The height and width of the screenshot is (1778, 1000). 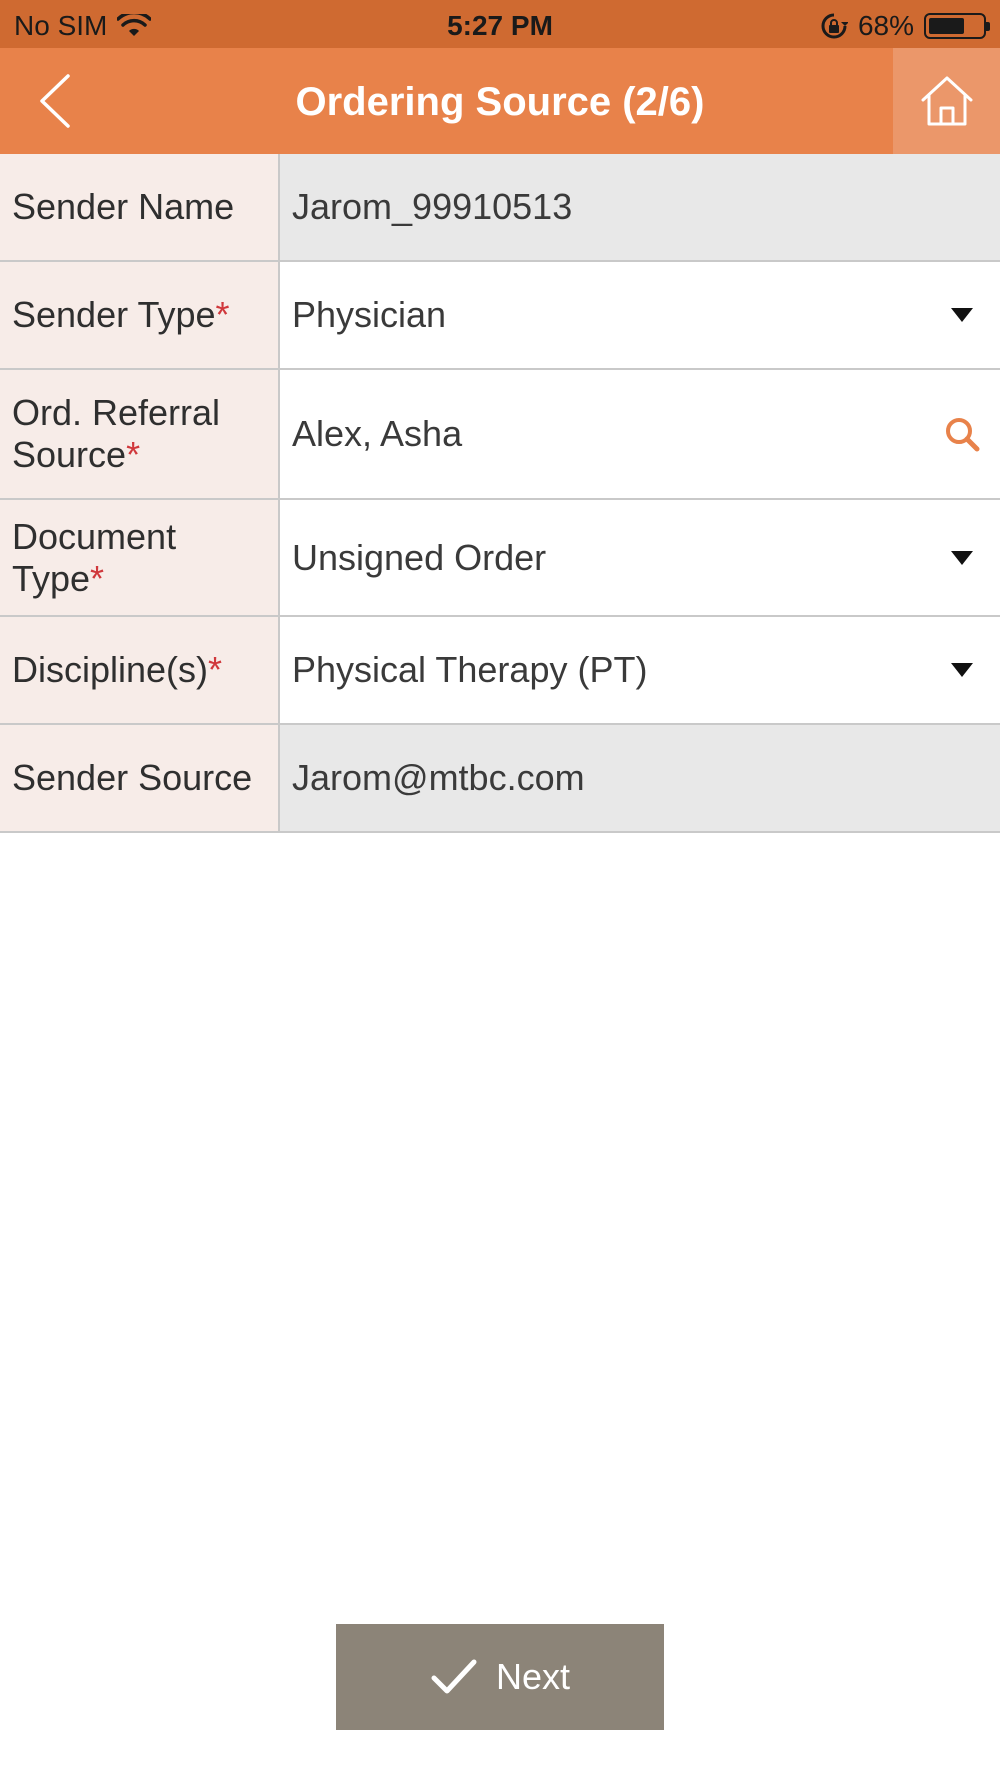 What do you see at coordinates (533, 1676) in the screenshot?
I see `next-label: Next` at bounding box center [533, 1676].